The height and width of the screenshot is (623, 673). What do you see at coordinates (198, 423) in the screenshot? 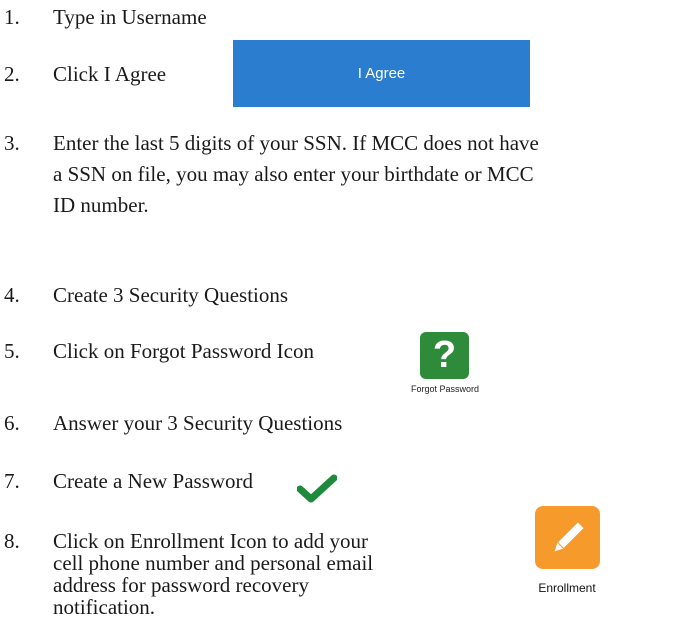
I see `step-text: Answer your 3 Security Questions` at bounding box center [198, 423].